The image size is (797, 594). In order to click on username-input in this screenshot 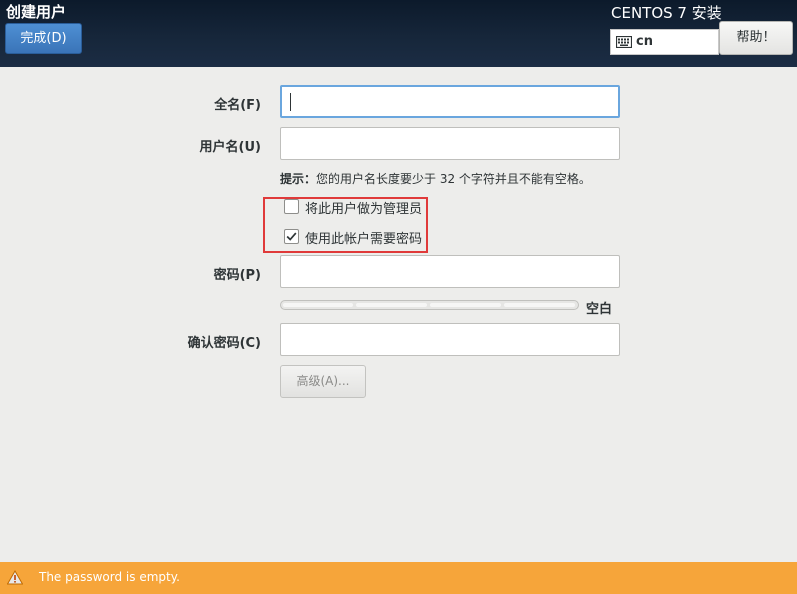, I will do `click(450, 143)`.